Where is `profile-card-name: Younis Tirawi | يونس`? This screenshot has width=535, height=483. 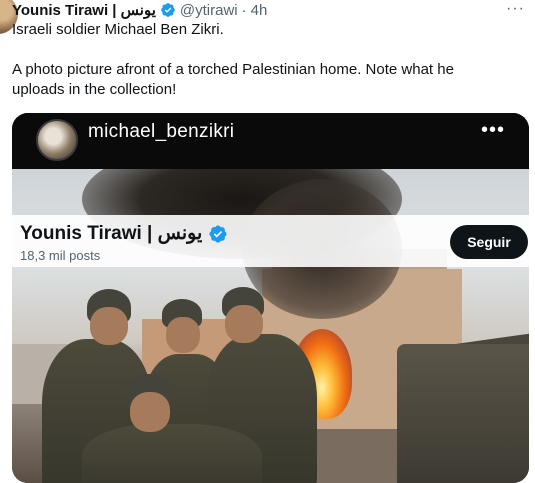
profile-card-name: Younis Tirawi | يونس is located at coordinates (111, 233).